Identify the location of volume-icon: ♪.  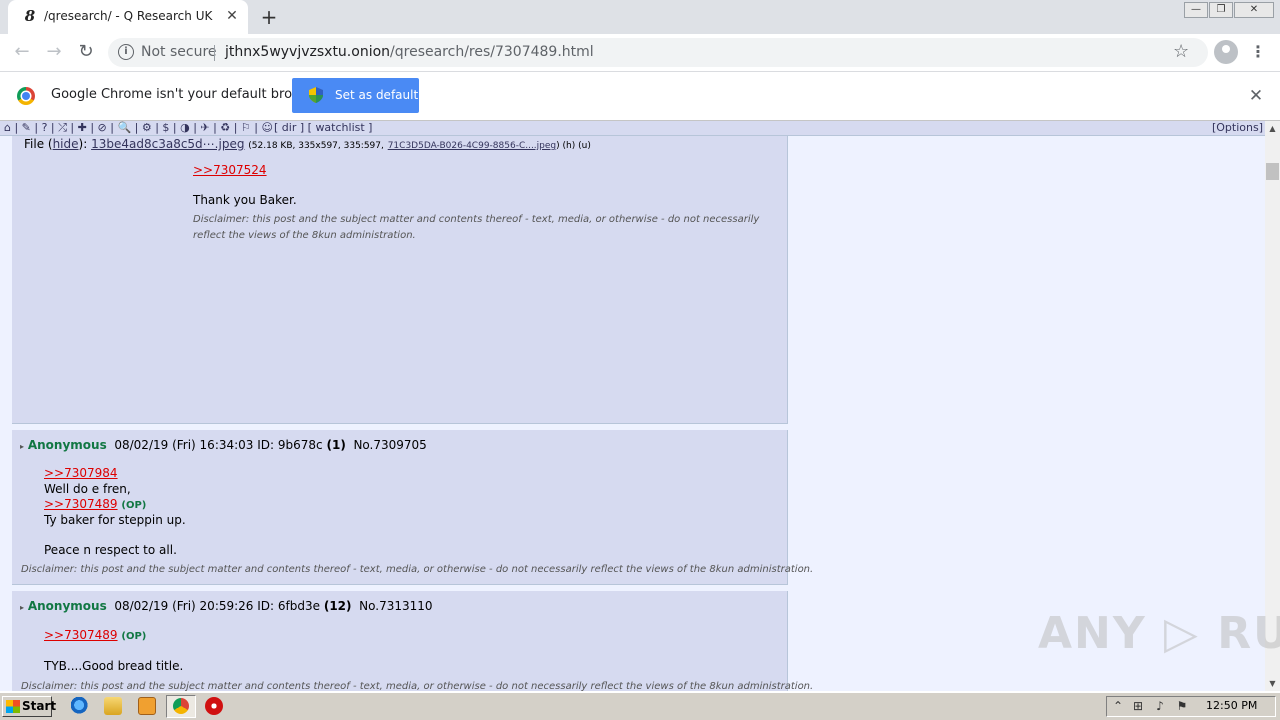
(1160, 706).